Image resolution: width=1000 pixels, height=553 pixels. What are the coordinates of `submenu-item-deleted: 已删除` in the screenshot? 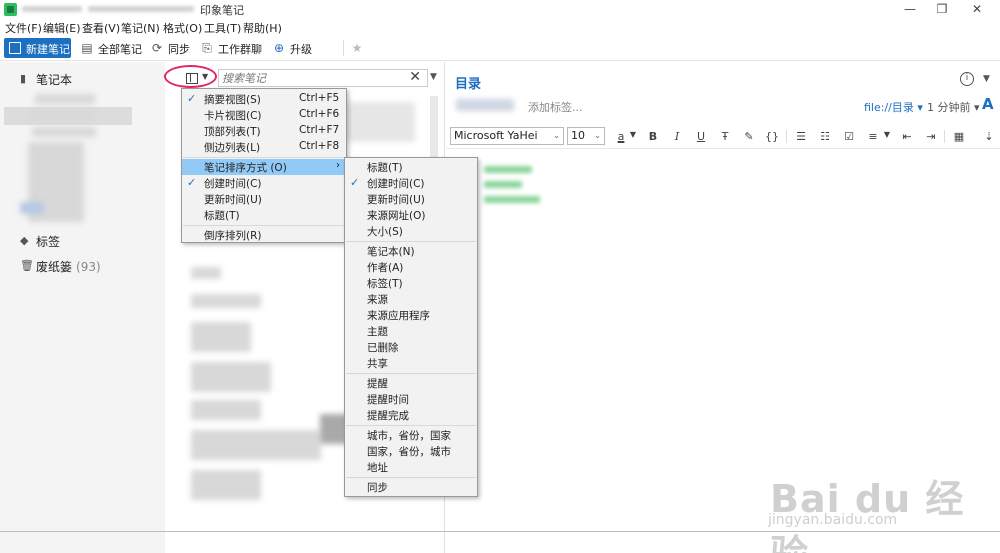 It's located at (411, 347).